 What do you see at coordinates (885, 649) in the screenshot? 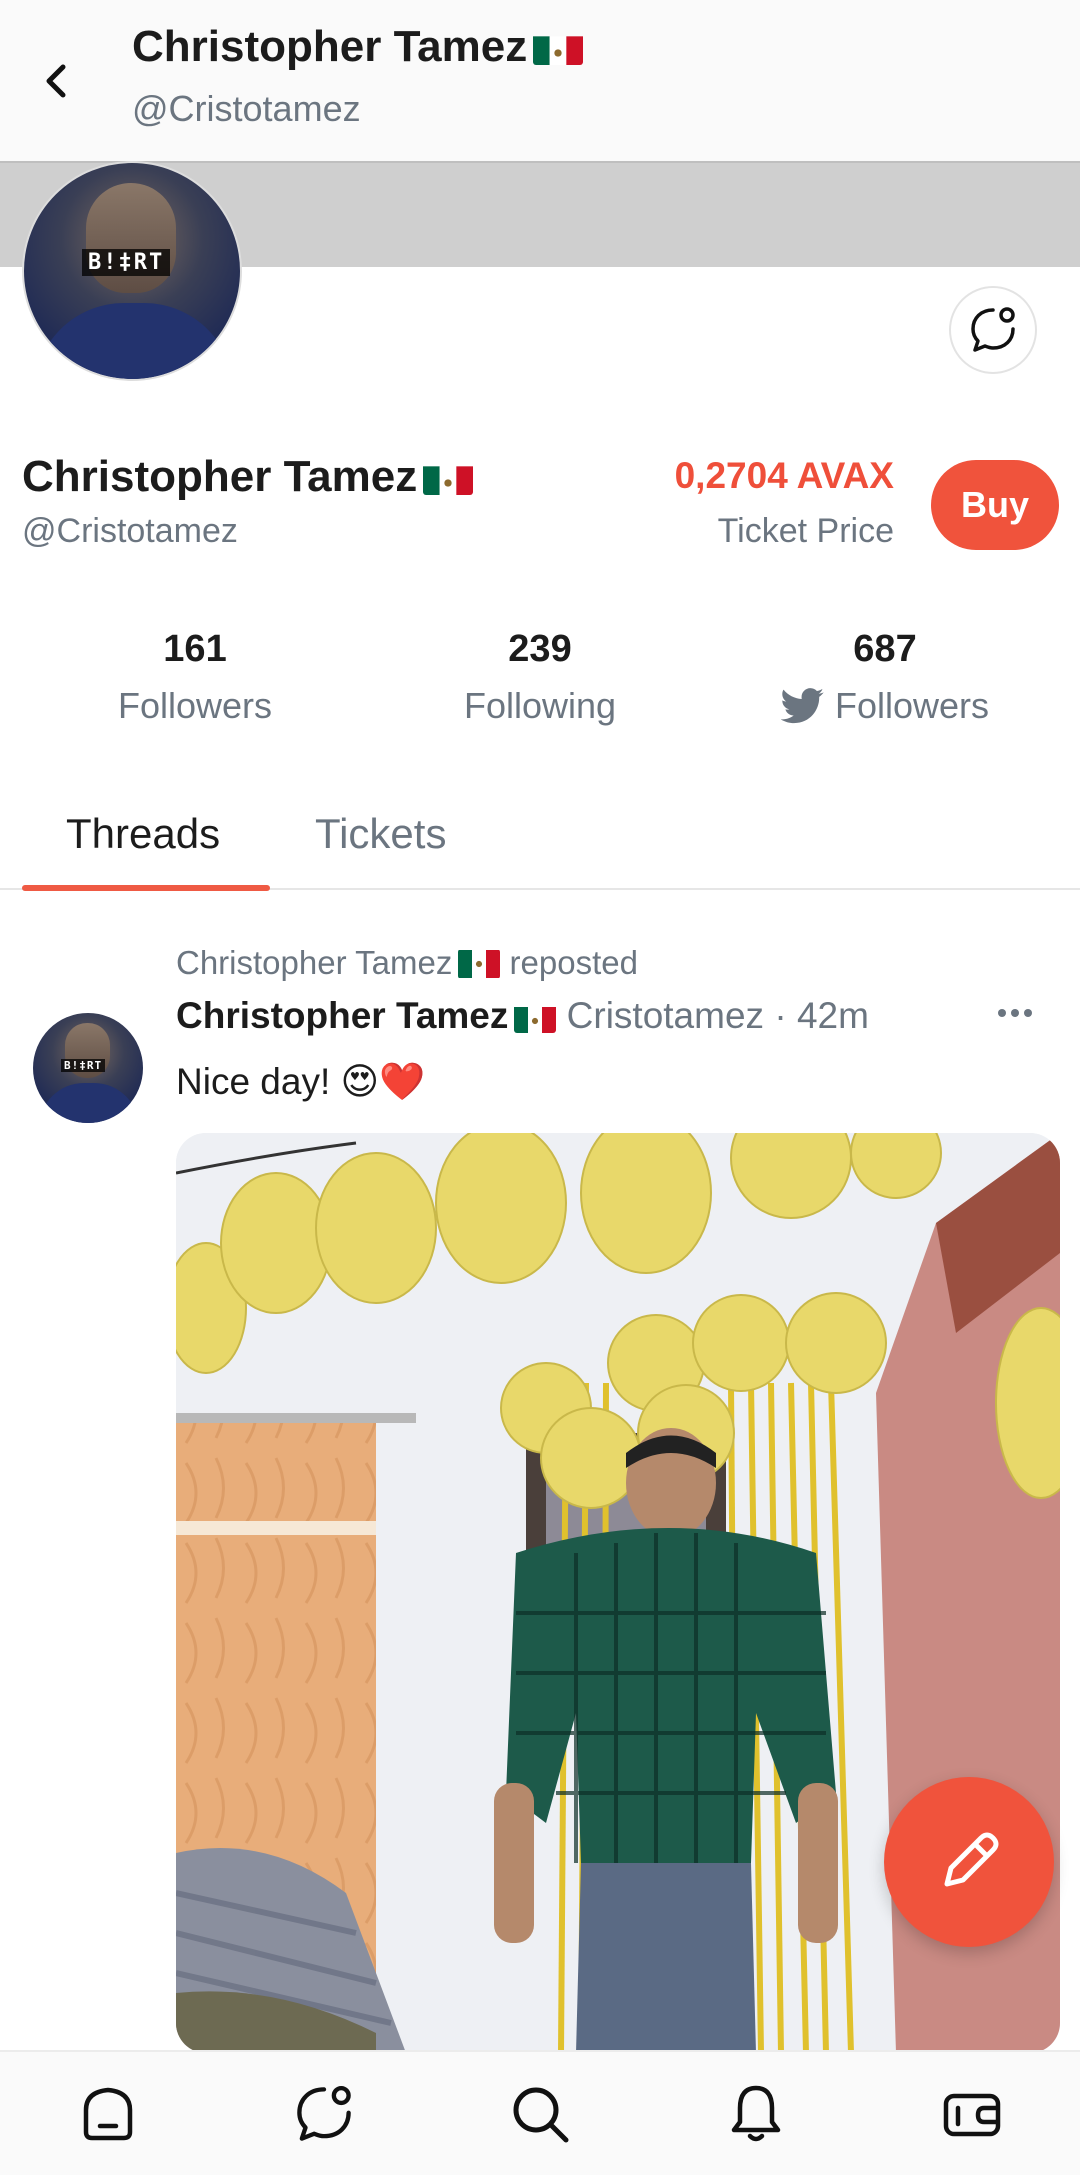
I see `twitter-followers-count: 687` at bounding box center [885, 649].